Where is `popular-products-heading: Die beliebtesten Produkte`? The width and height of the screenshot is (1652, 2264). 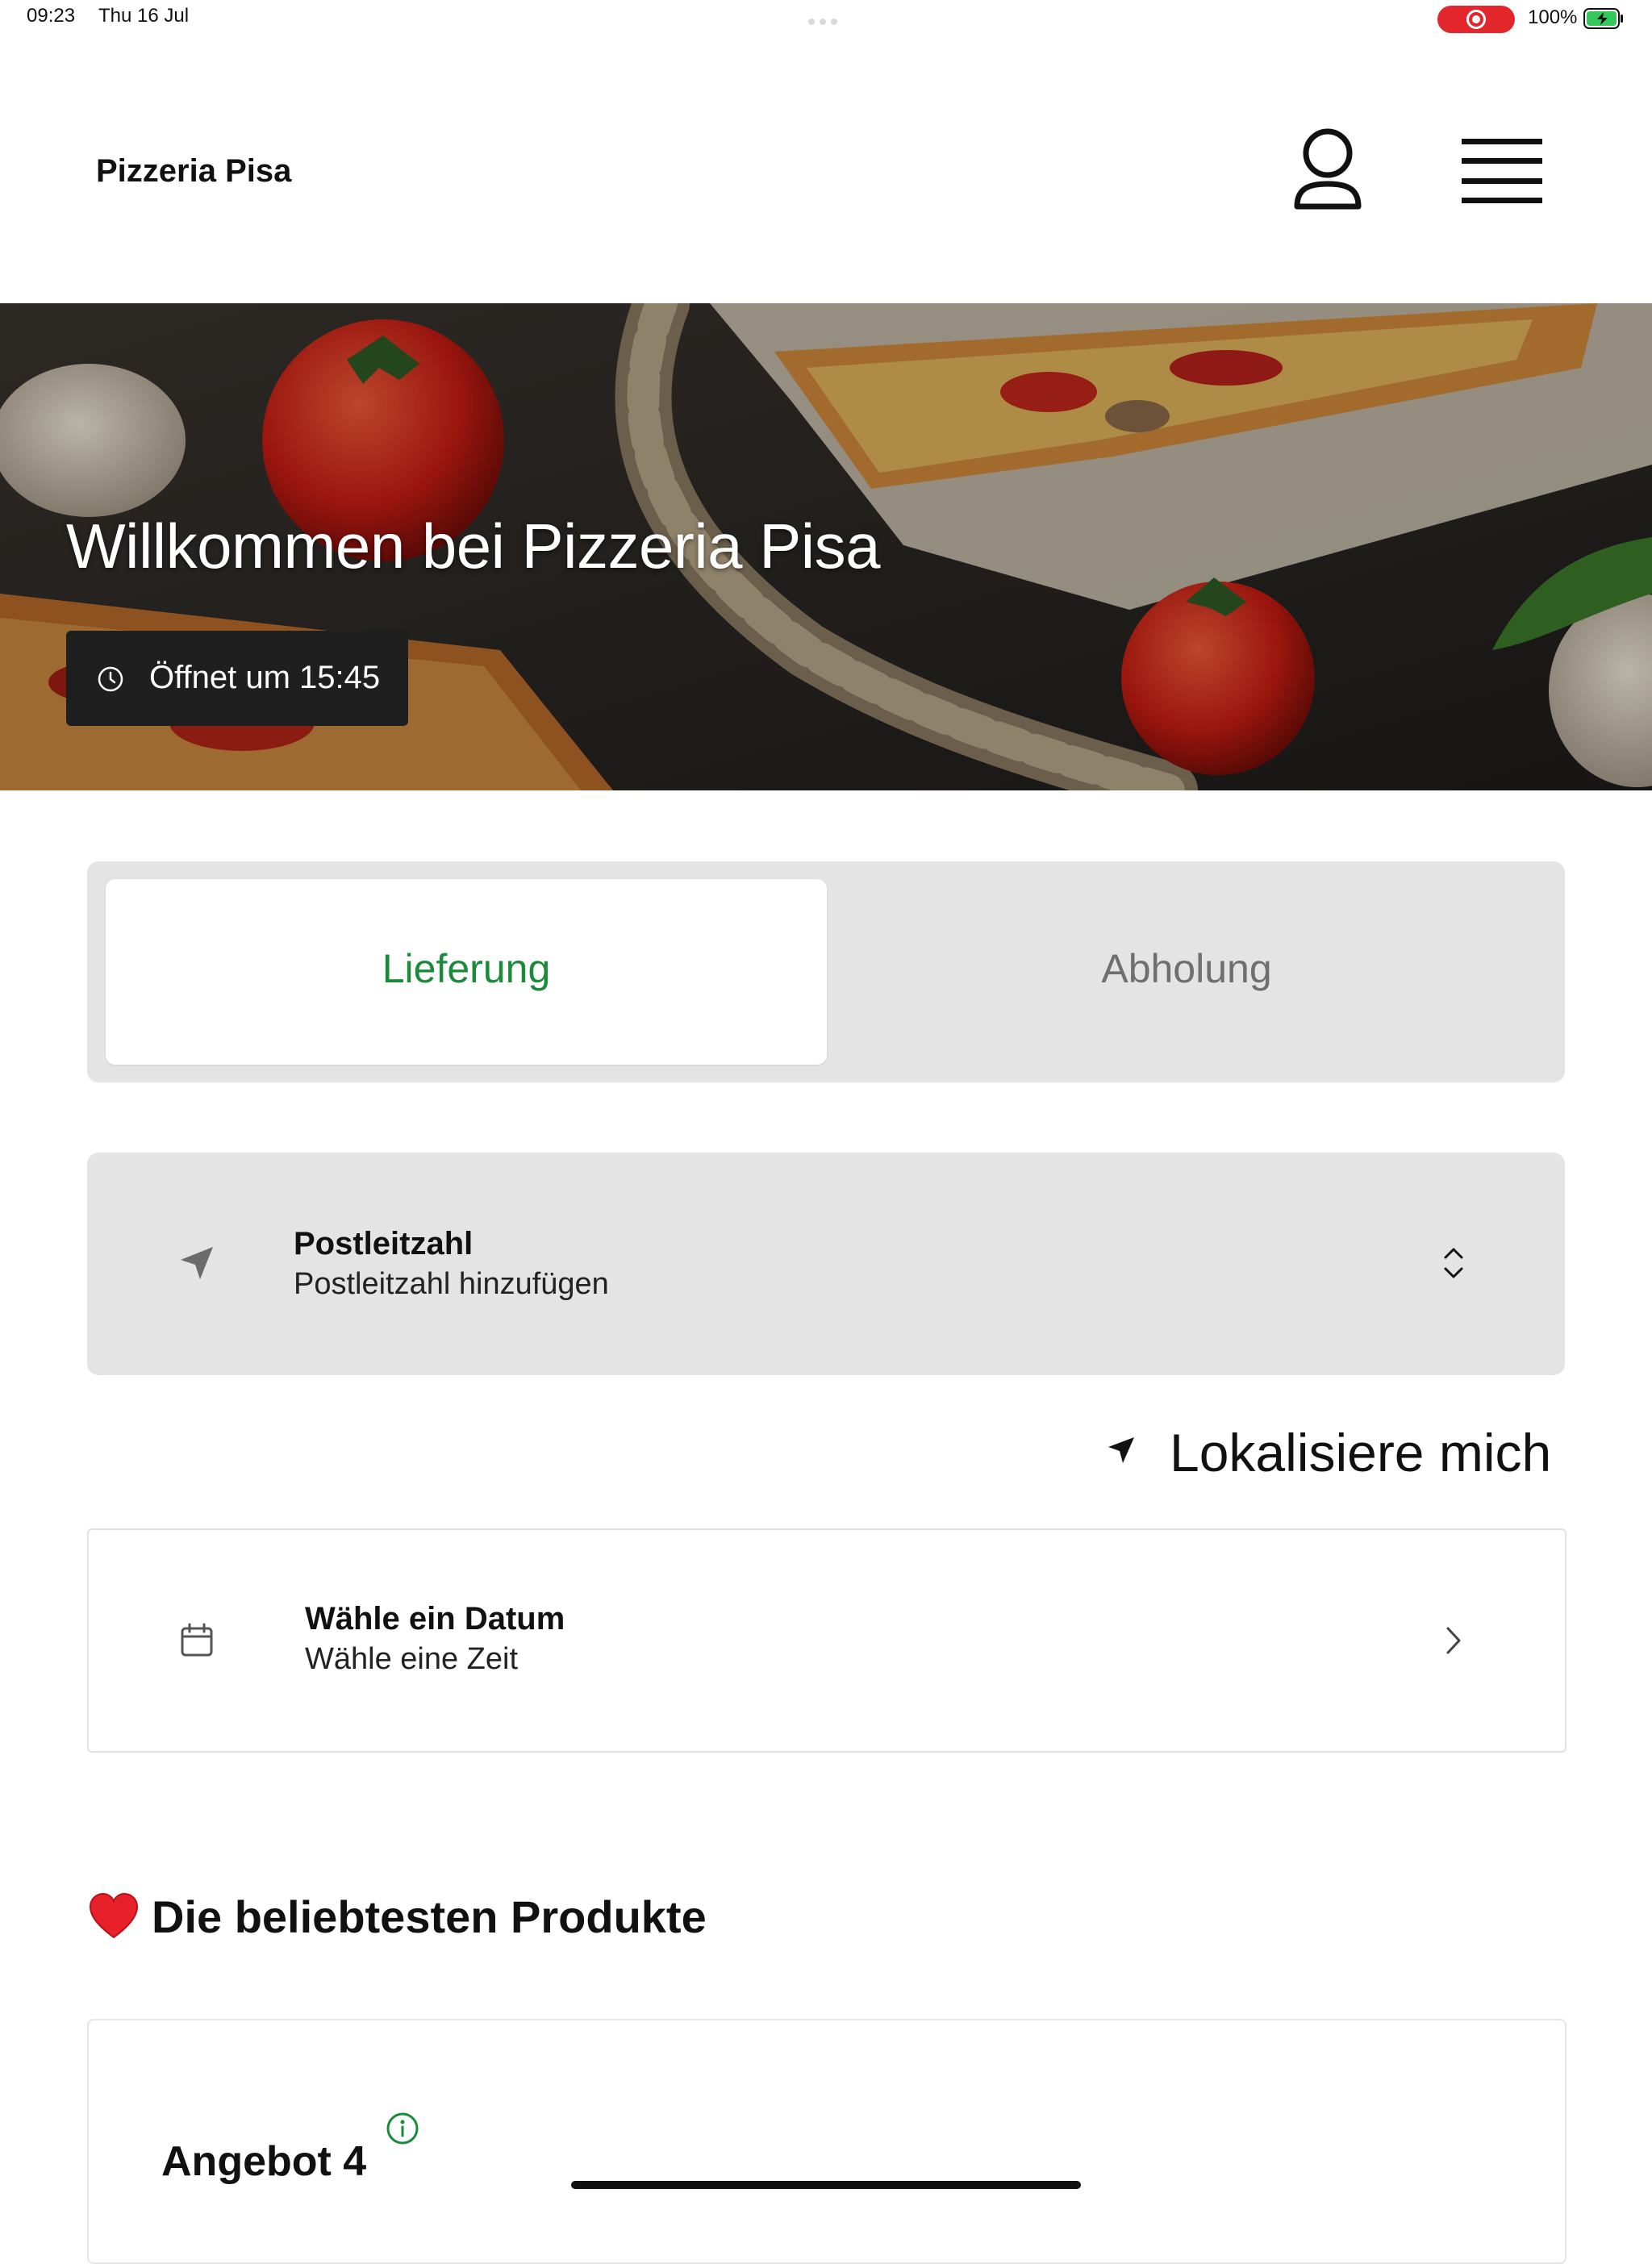 popular-products-heading: Die beliebtesten Produkte is located at coordinates (430, 1916).